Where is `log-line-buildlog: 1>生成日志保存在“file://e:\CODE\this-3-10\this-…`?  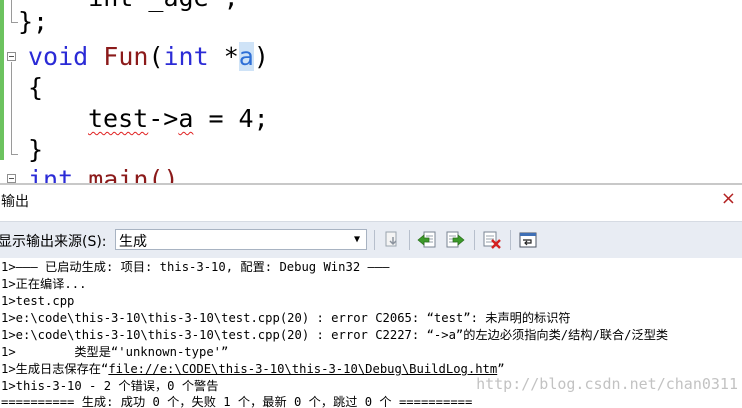 log-line-buildlog: 1>生成日志保存在“file://e:\CODE\this-3-10\this-… is located at coordinates (253, 369).